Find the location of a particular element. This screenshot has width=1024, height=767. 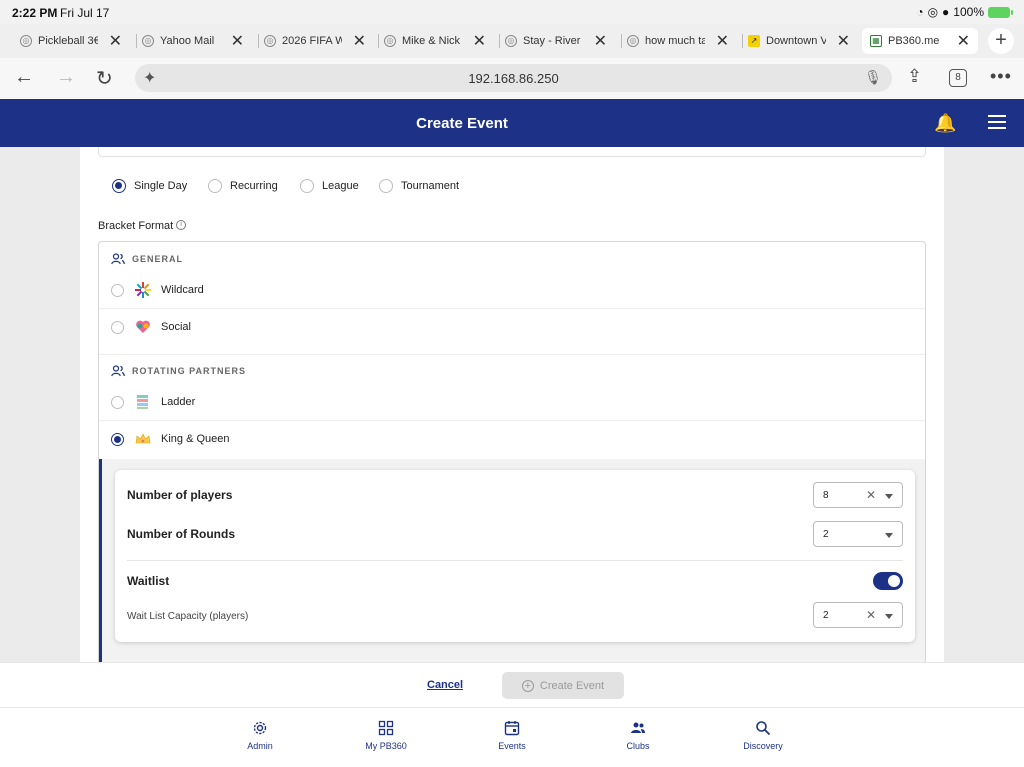

browser-tab: ◎ Mike & Nick ✕ is located at coordinates (432, 41).